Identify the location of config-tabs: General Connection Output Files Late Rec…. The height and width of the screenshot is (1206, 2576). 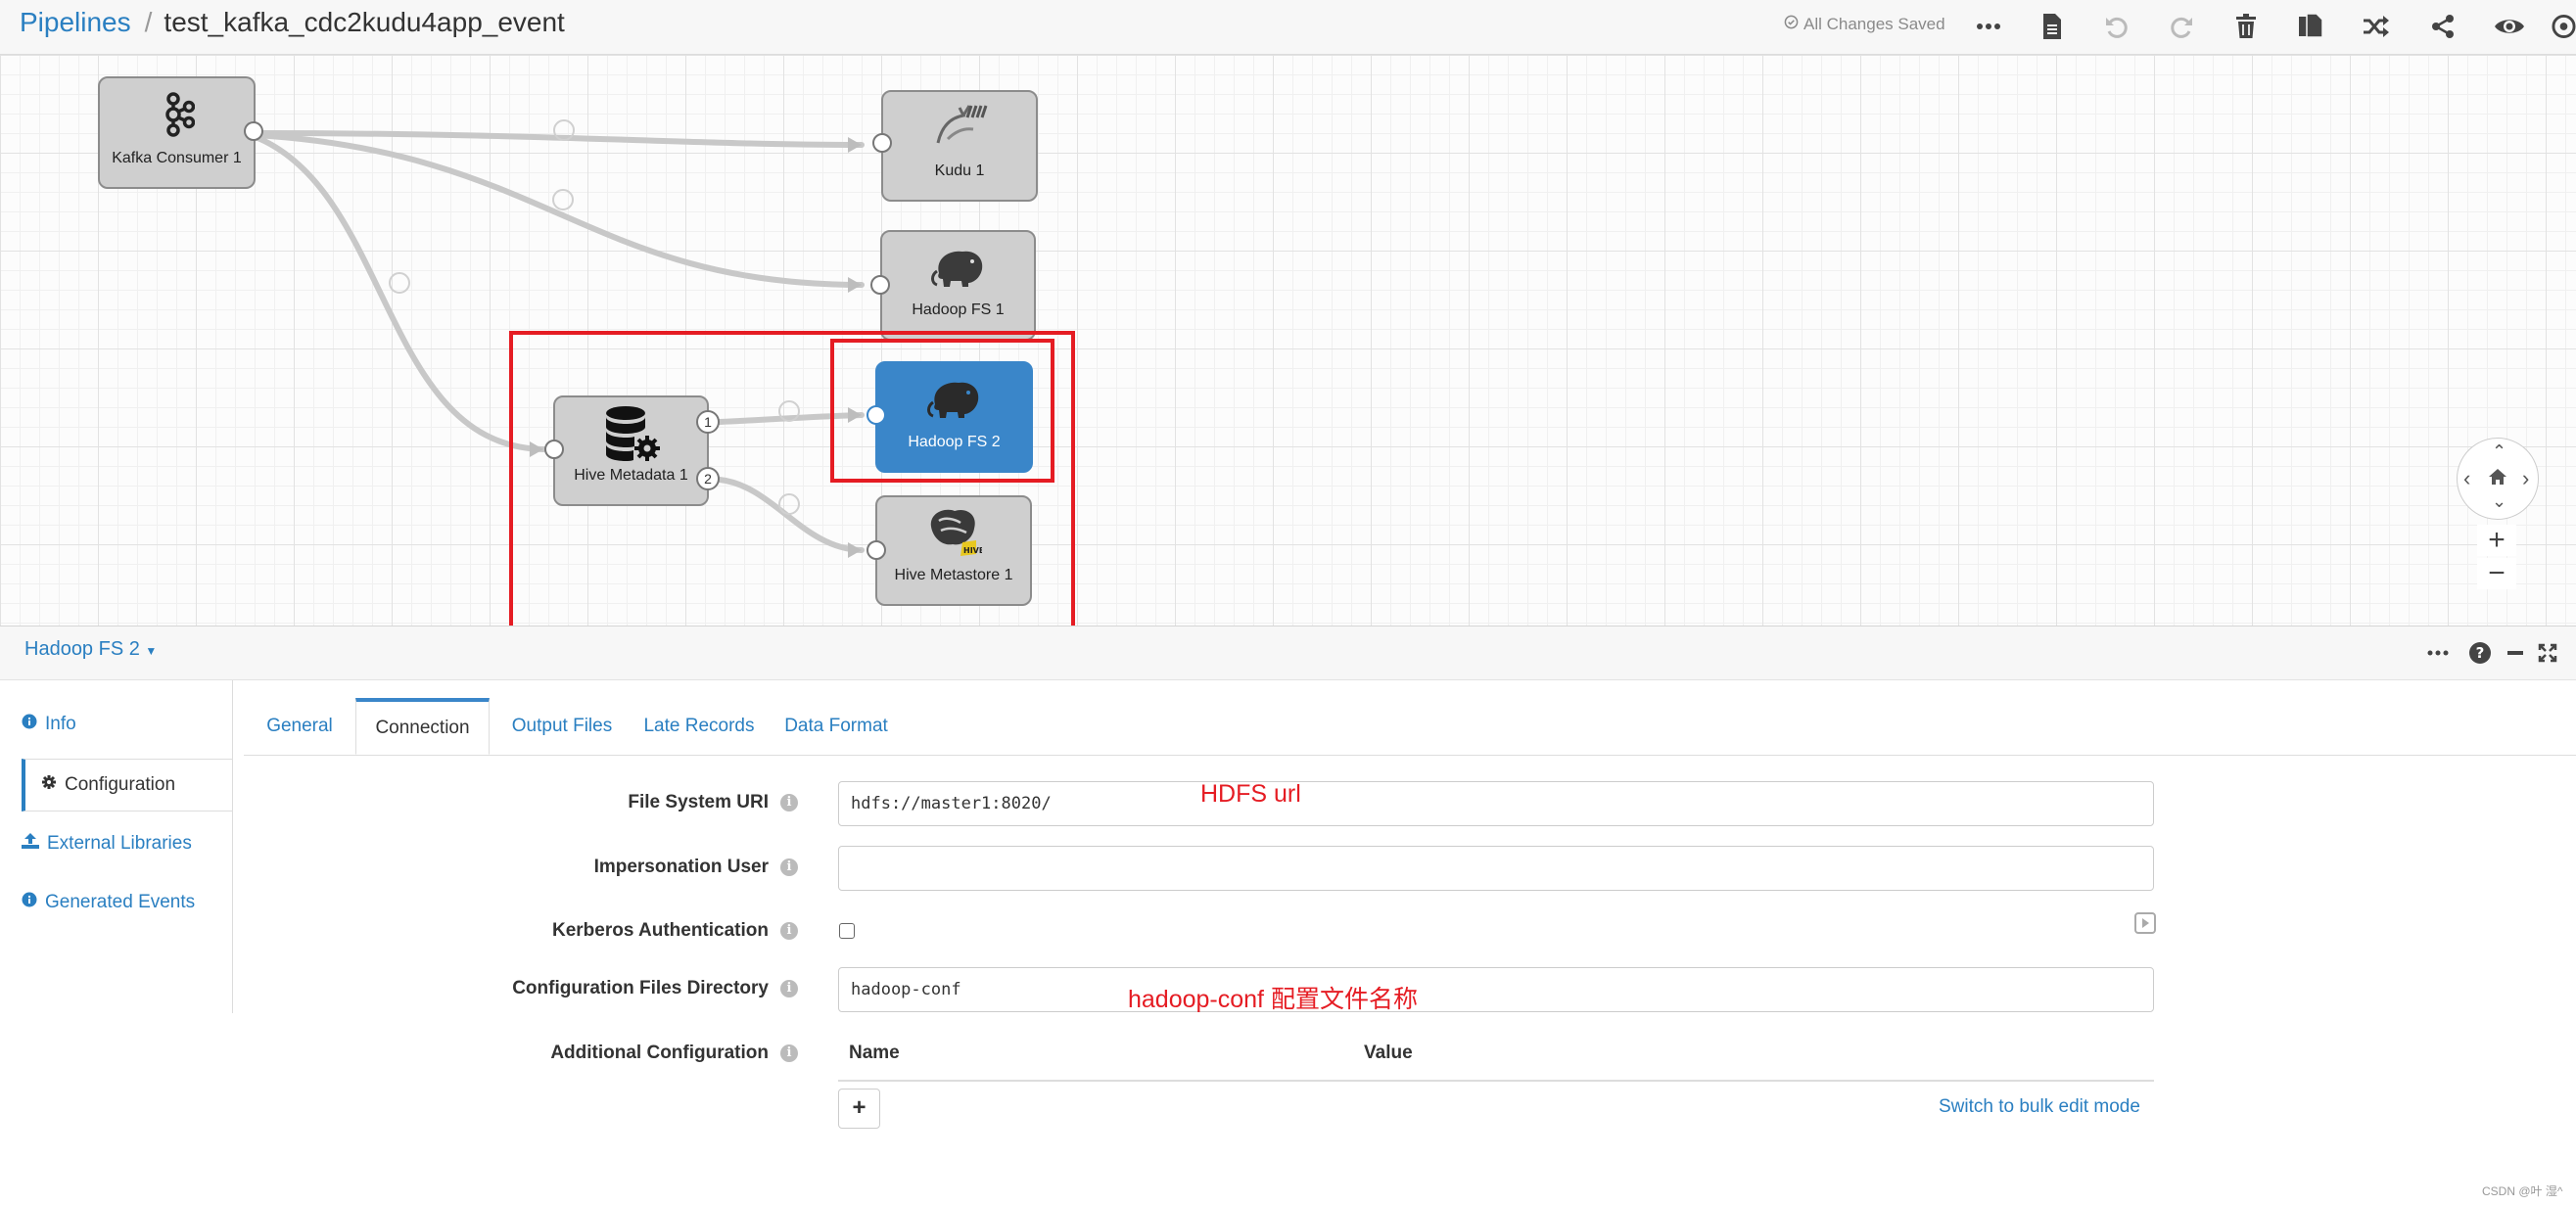
(1410, 727).